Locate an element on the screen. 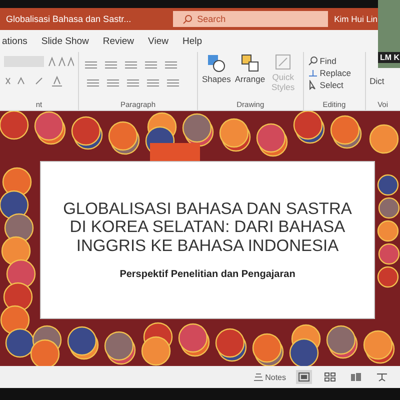 This screenshot has height=400, width=400. ribbon-tab: Slide Show is located at coordinates (65, 41).